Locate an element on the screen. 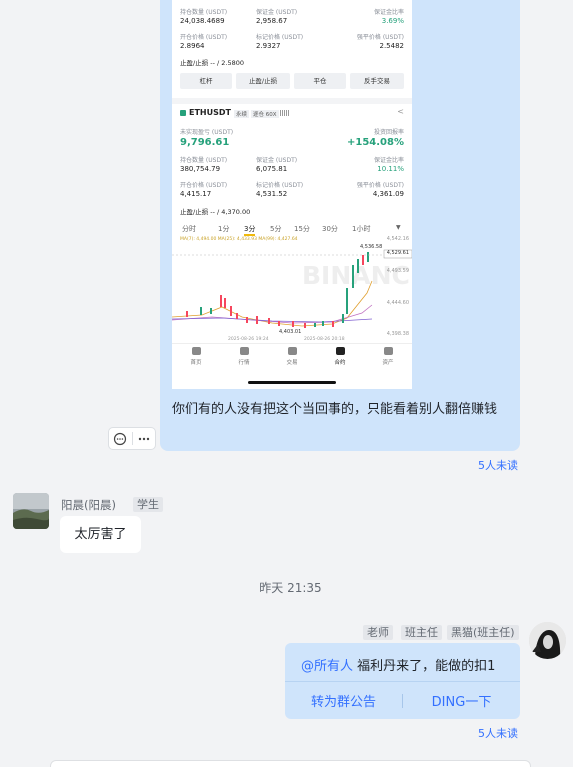 This screenshot has height=767, width=573. reply-button is located at coordinates (120, 438).